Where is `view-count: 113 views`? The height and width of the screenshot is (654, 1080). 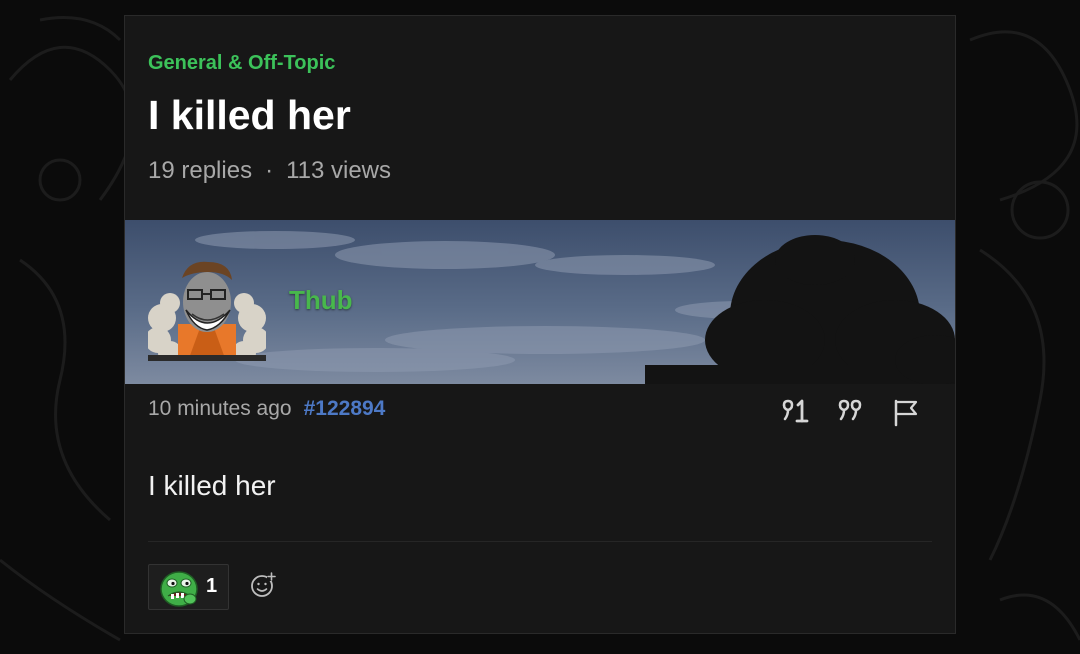 view-count: 113 views is located at coordinates (339, 170).